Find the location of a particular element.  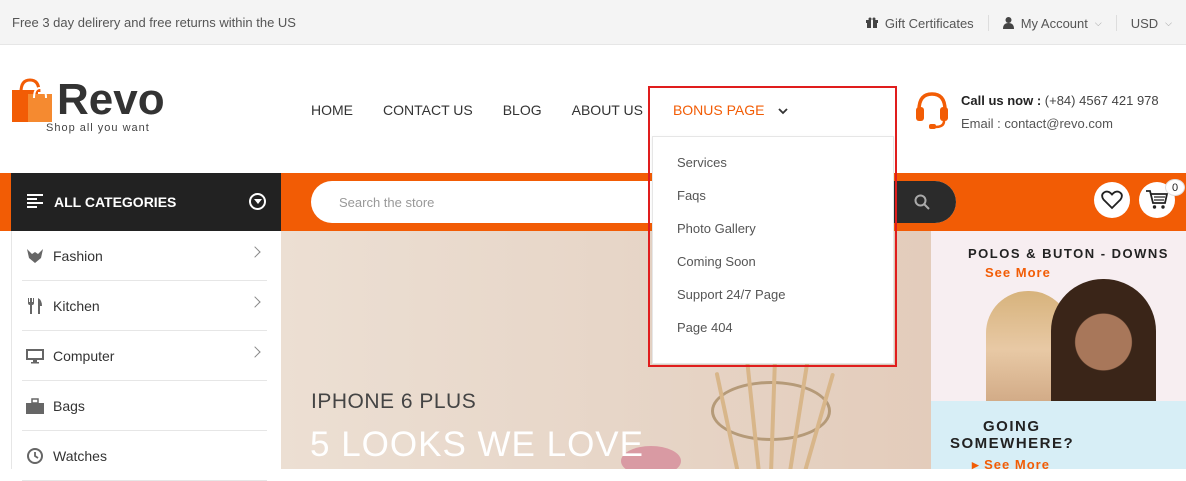

category-item-computer: Computer is located at coordinates (144, 356).